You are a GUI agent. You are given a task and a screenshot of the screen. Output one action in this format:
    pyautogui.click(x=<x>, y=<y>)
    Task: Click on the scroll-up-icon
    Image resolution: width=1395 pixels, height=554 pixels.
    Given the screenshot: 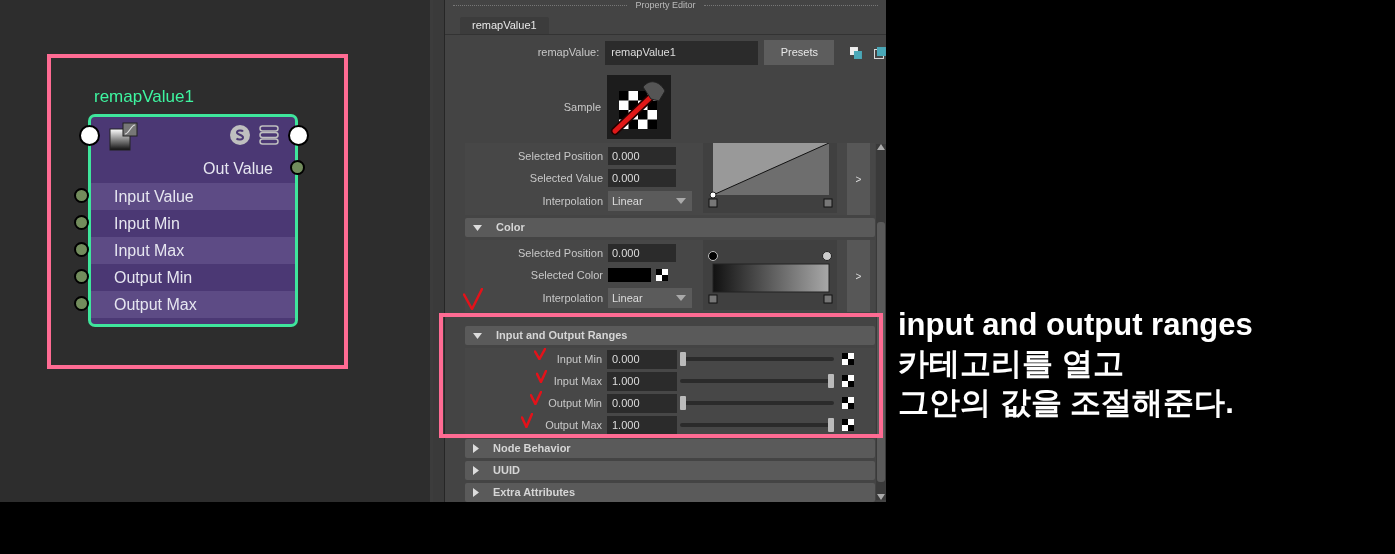 What is the action you would take?
    pyautogui.click(x=881, y=147)
    